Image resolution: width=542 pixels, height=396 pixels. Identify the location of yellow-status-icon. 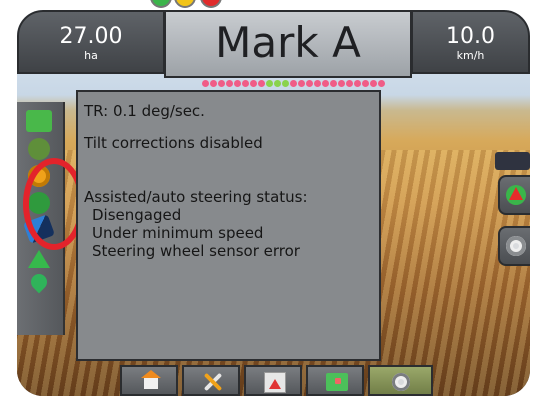
(185, 4).